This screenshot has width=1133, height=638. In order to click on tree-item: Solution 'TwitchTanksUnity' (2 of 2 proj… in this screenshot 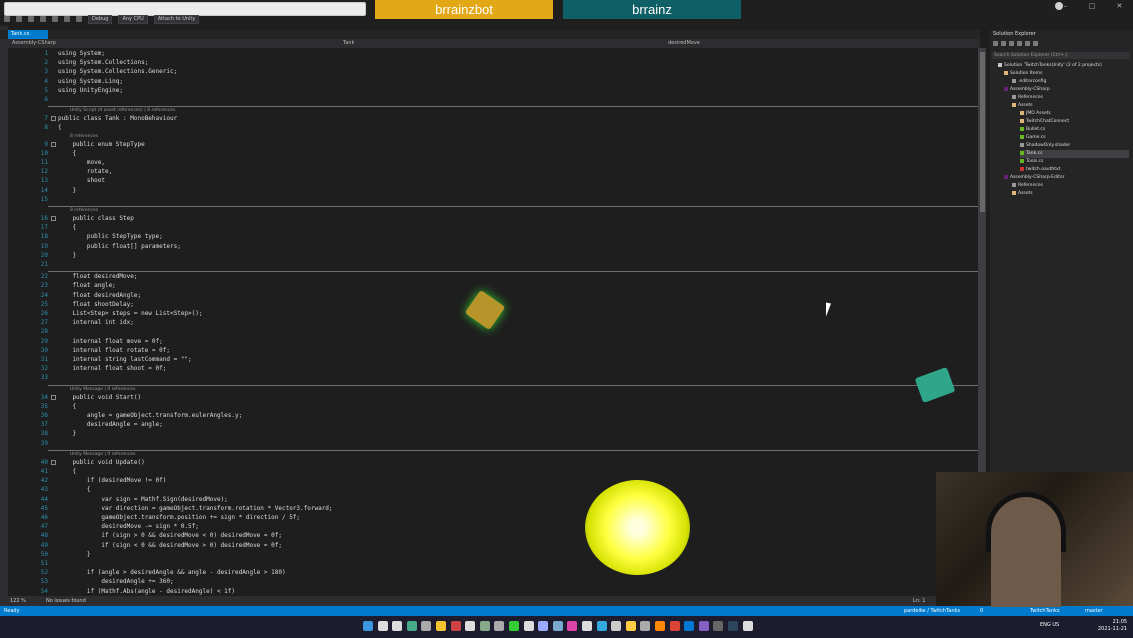, I will do `click(1050, 66)`.